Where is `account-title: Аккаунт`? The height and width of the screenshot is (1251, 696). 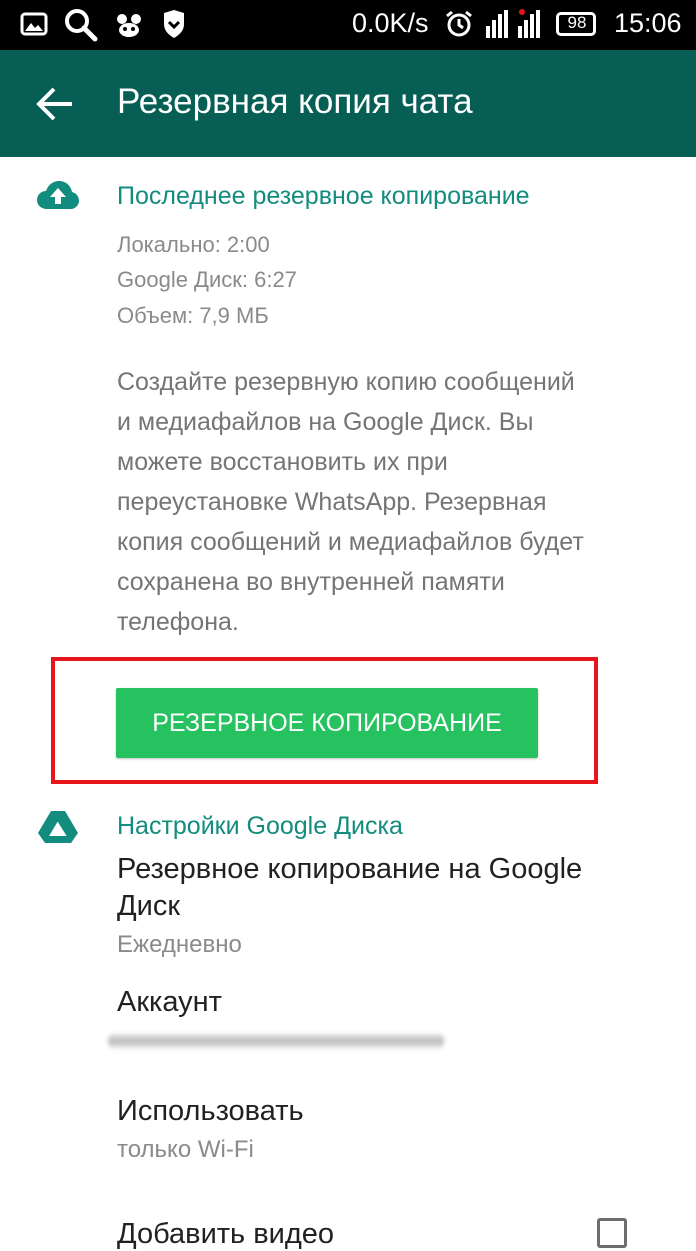
account-title: Аккаунт is located at coordinates (169, 1002).